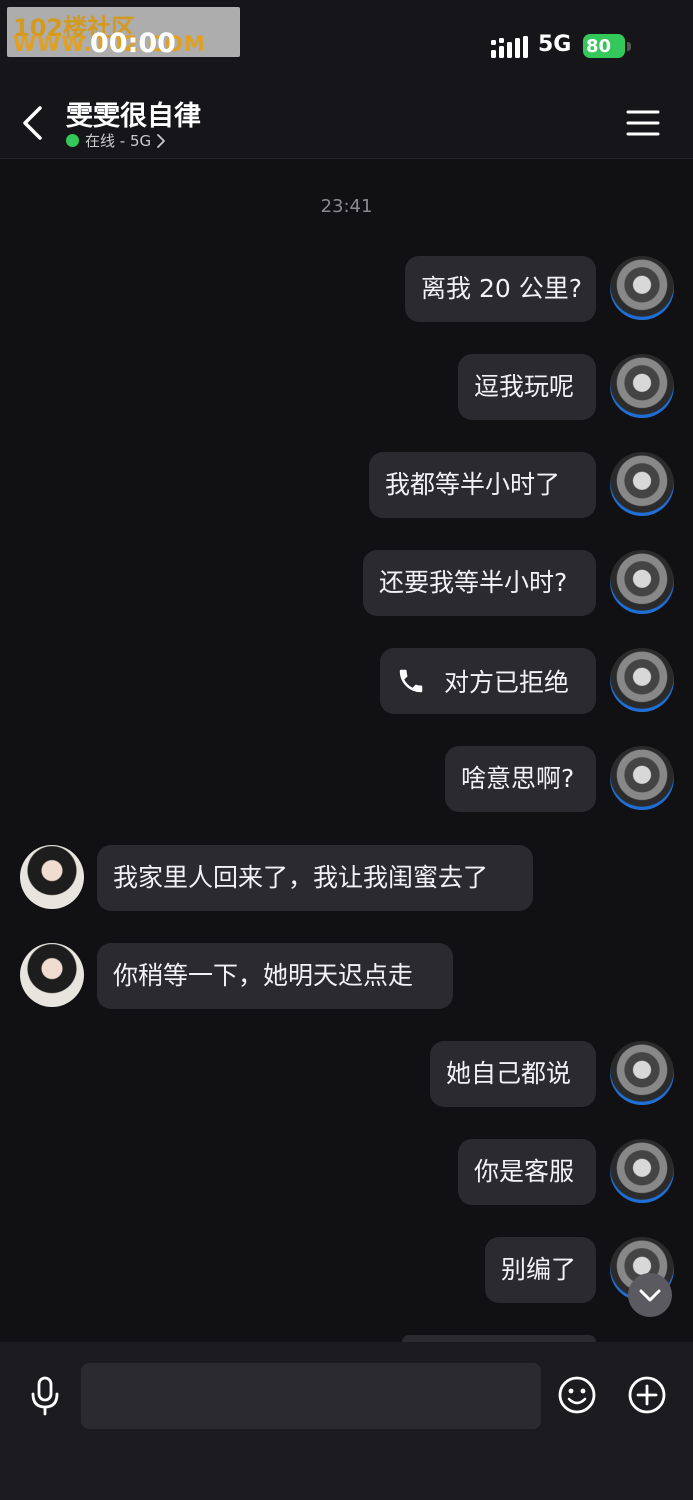  Describe the element at coordinates (577, 1395) in the screenshot. I see `emoji-icon` at that location.